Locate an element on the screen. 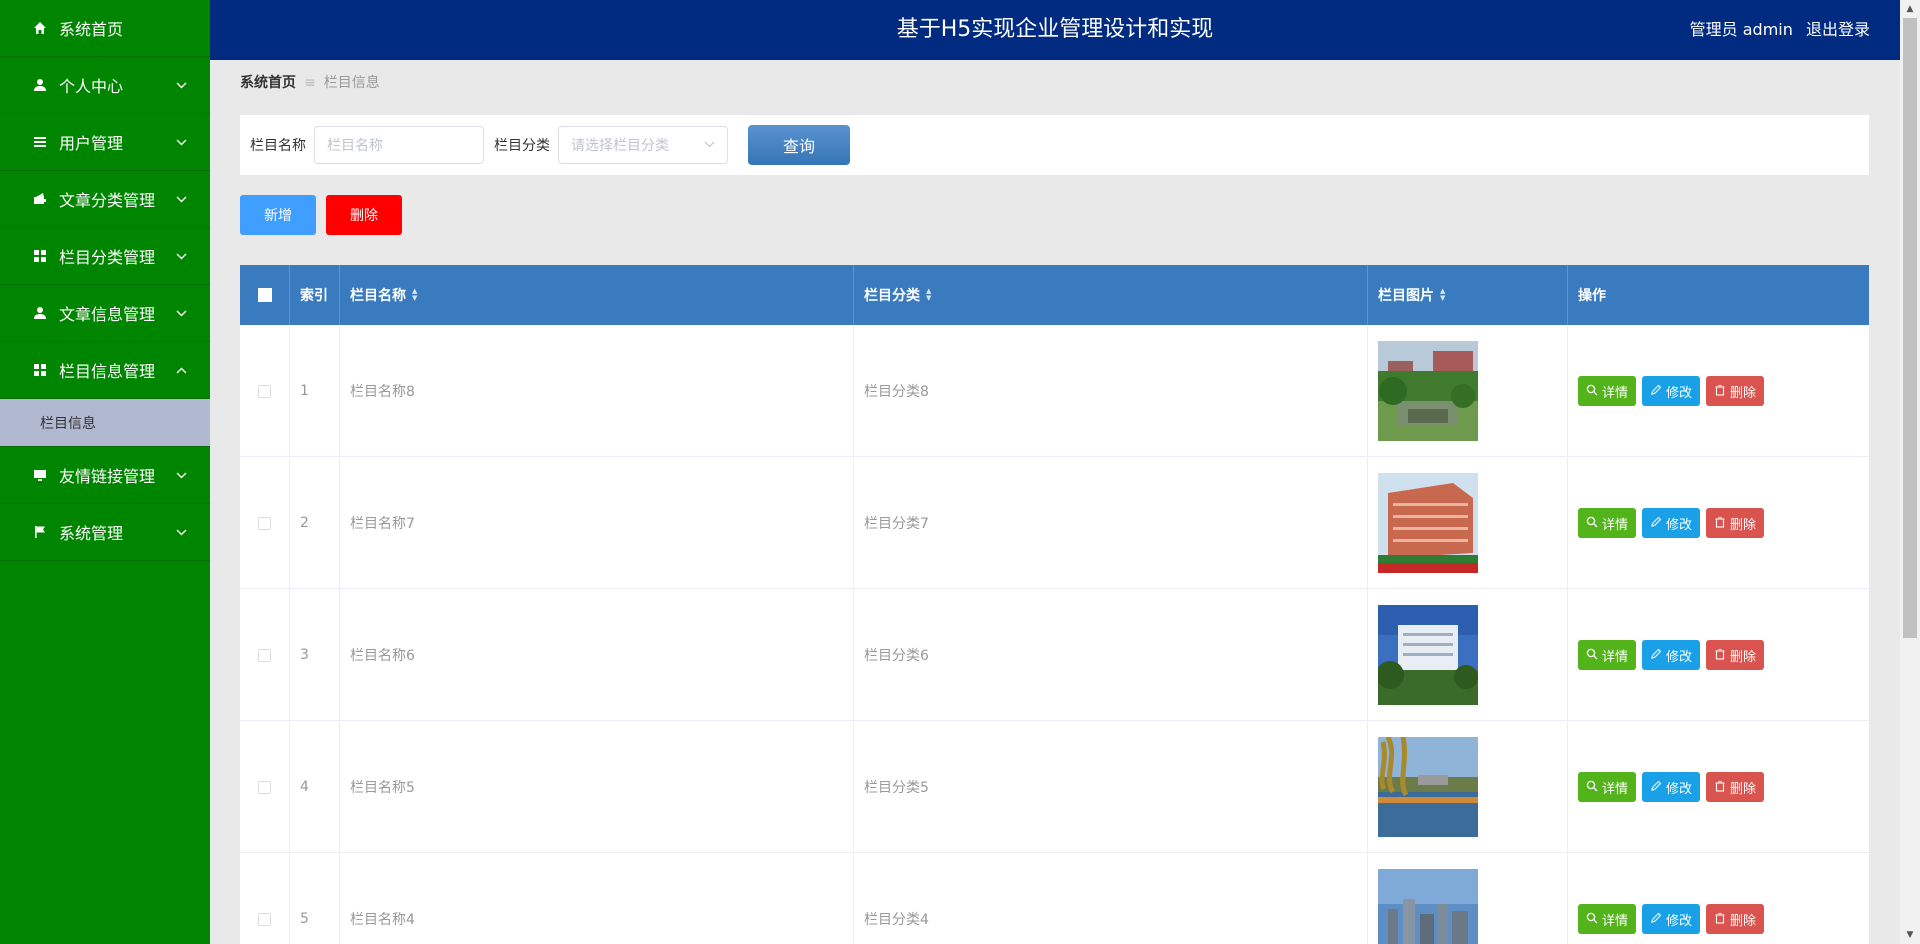 The height and width of the screenshot is (944, 1920). header-name: 栏目名称 ▲ ▼ is located at coordinates (597, 295).